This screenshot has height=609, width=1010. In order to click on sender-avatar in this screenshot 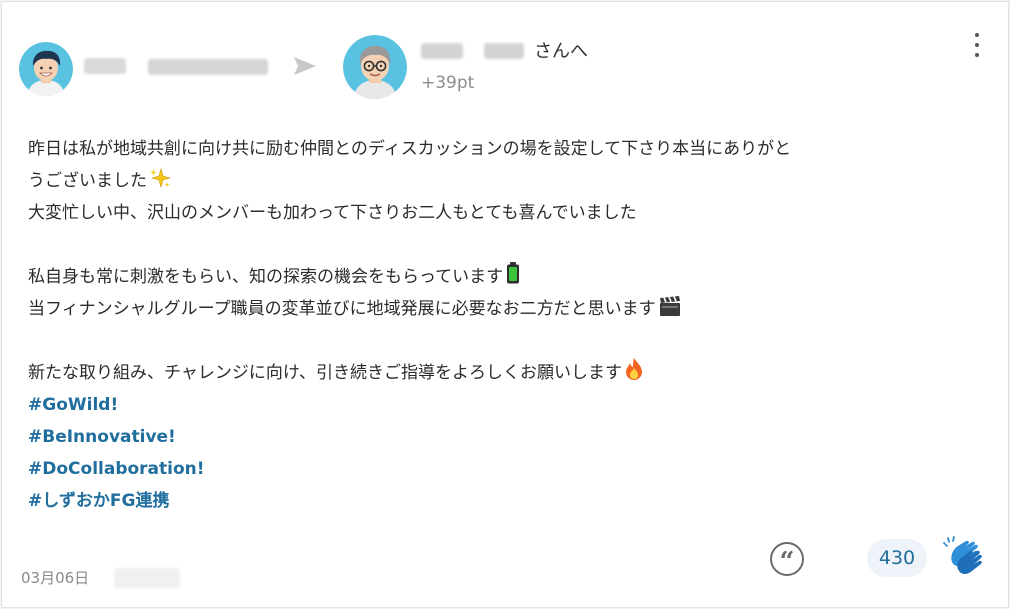, I will do `click(46, 69)`.